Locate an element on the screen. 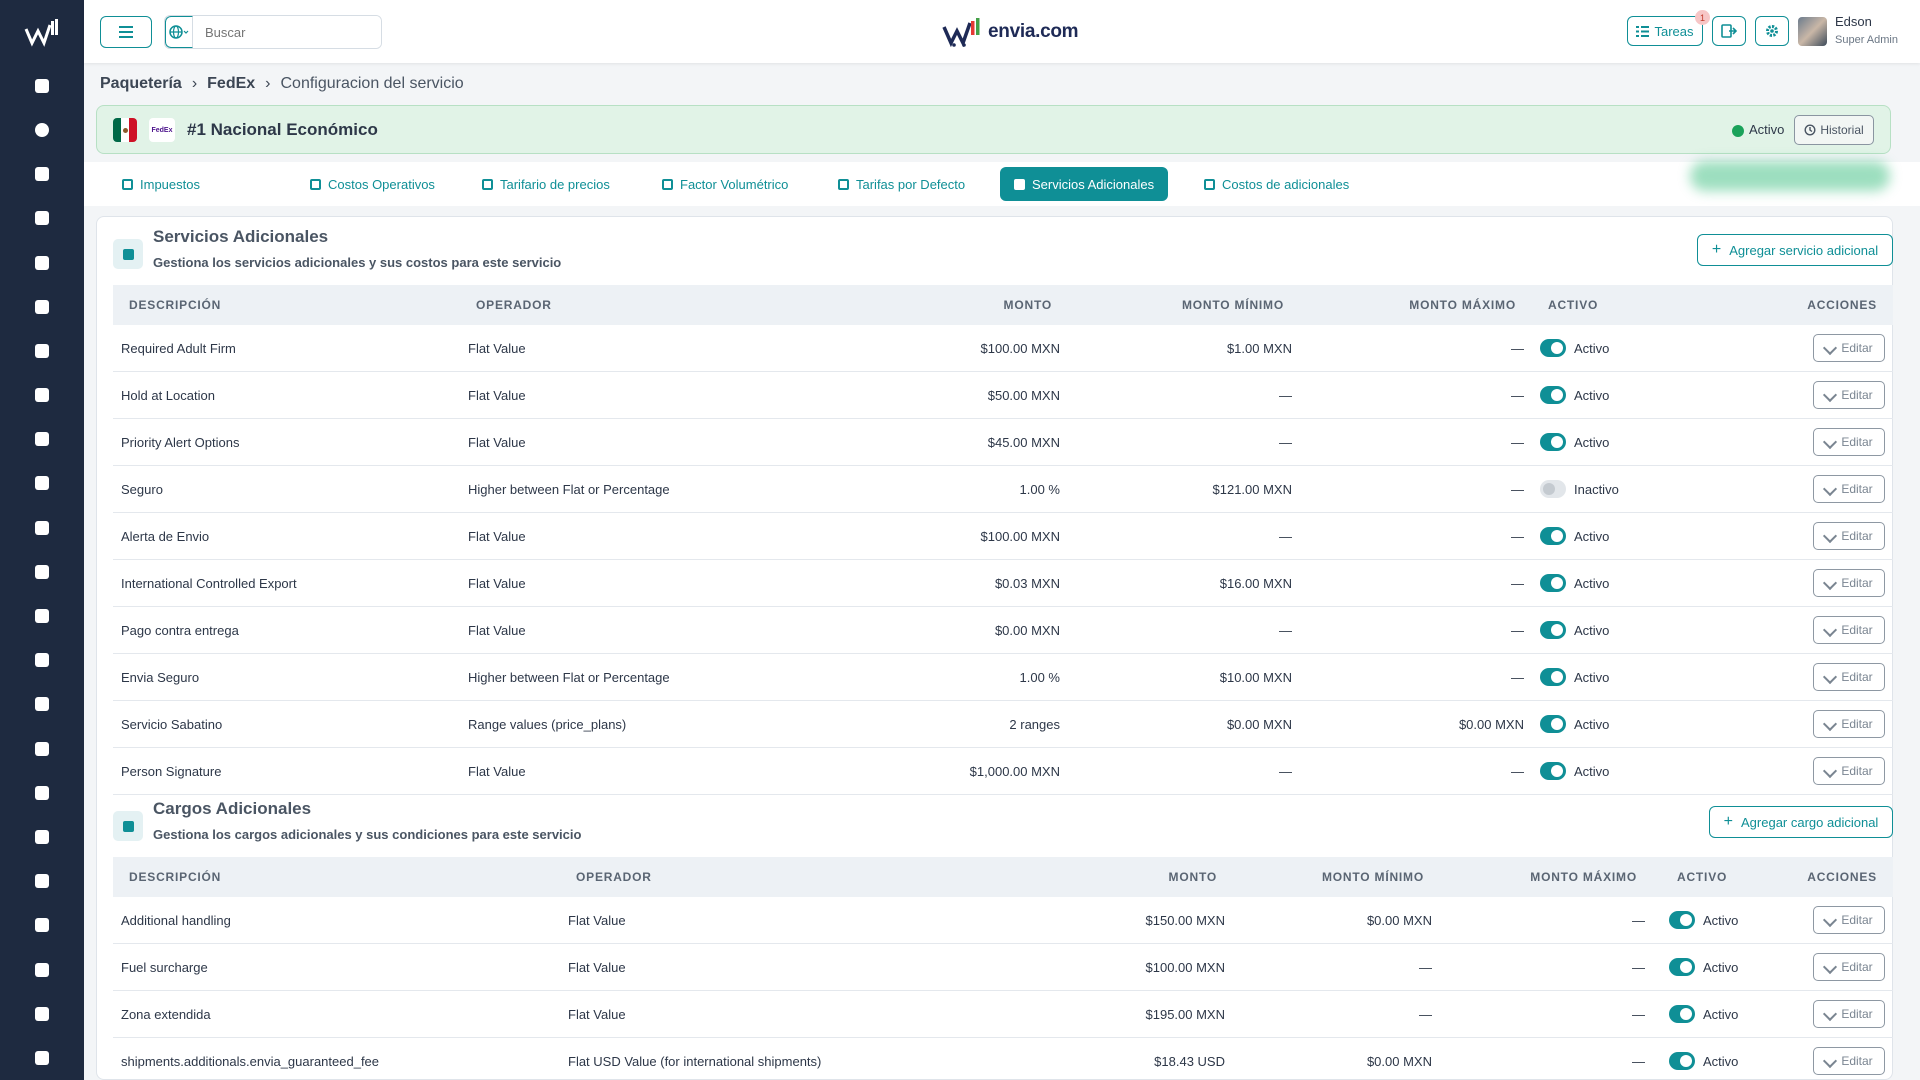 The width and height of the screenshot is (1920, 1080). packages-icon is located at coordinates (42, 174).